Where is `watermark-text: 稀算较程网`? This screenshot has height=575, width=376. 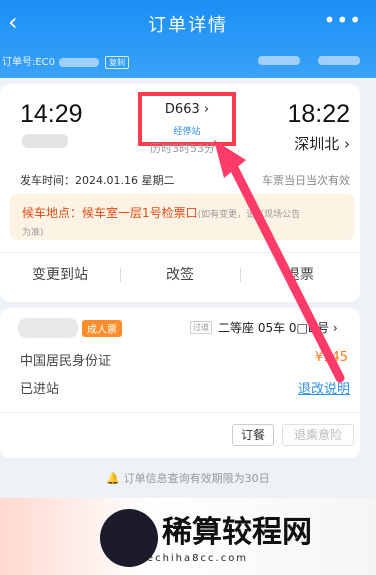 watermark-text: 稀算较程网 is located at coordinates (237, 532).